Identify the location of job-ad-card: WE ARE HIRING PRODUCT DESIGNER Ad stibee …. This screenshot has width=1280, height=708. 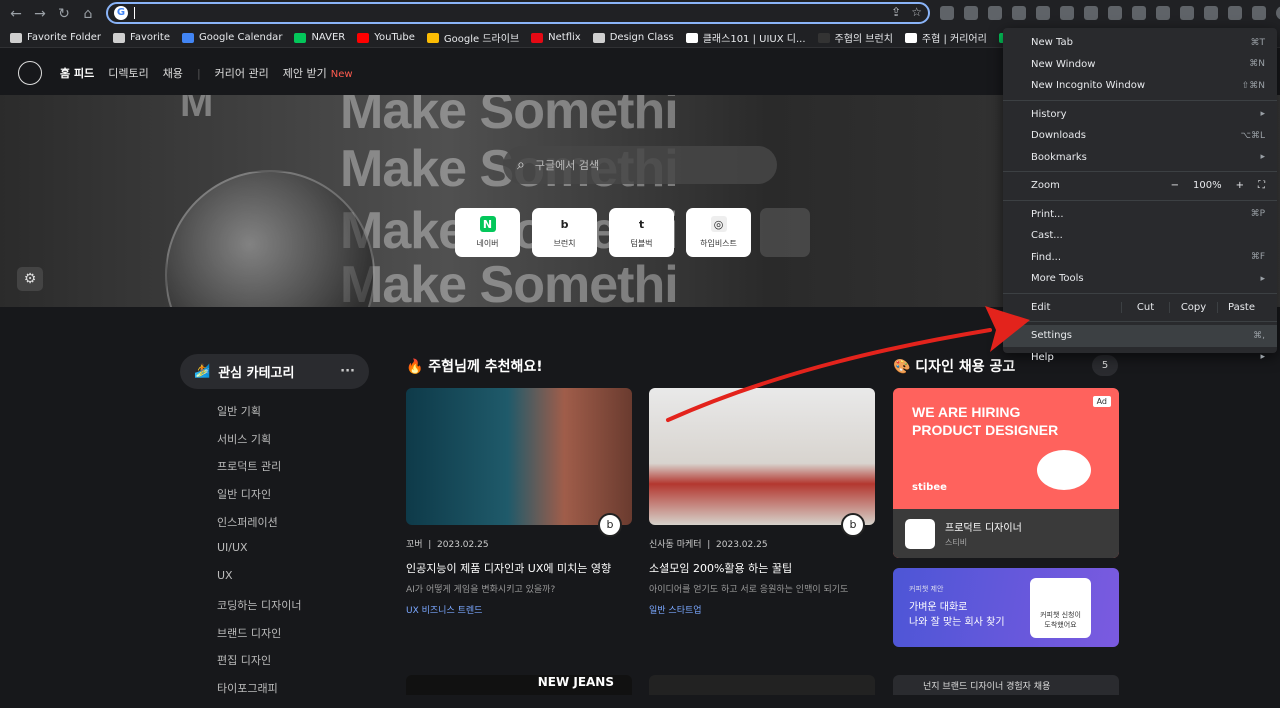
(1006, 473).